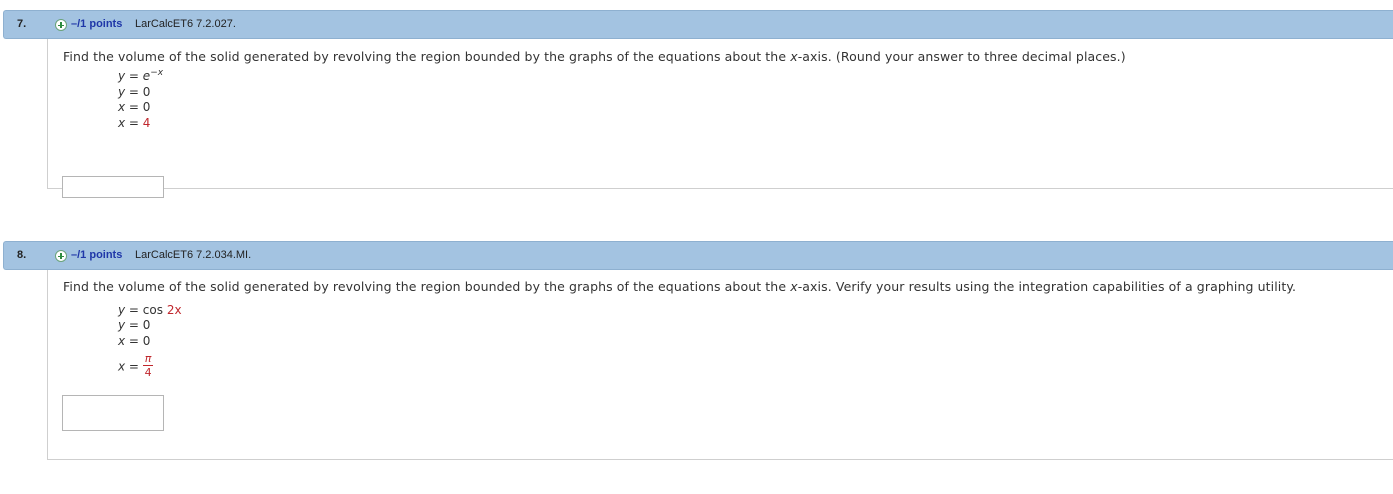  I want to click on fraction: π4, so click(148, 365).